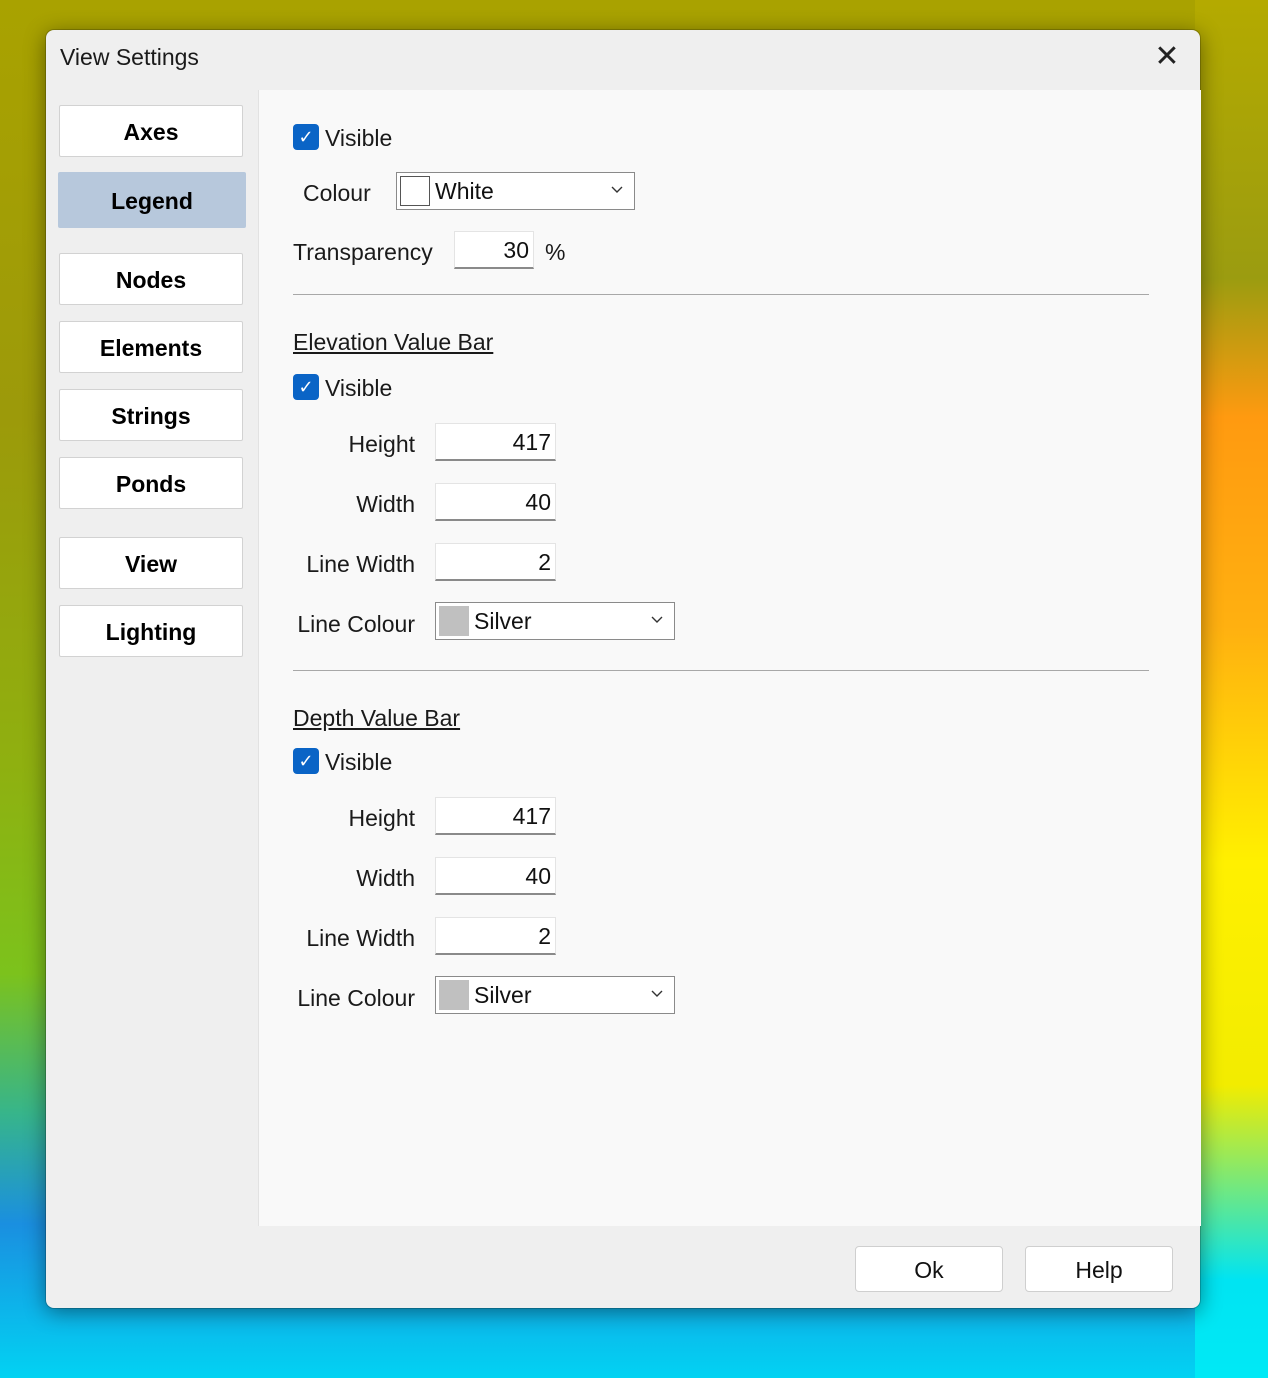 This screenshot has width=1282, height=1391. What do you see at coordinates (555, 995) in the screenshot?
I see `depth-line-colour-select: Silver` at bounding box center [555, 995].